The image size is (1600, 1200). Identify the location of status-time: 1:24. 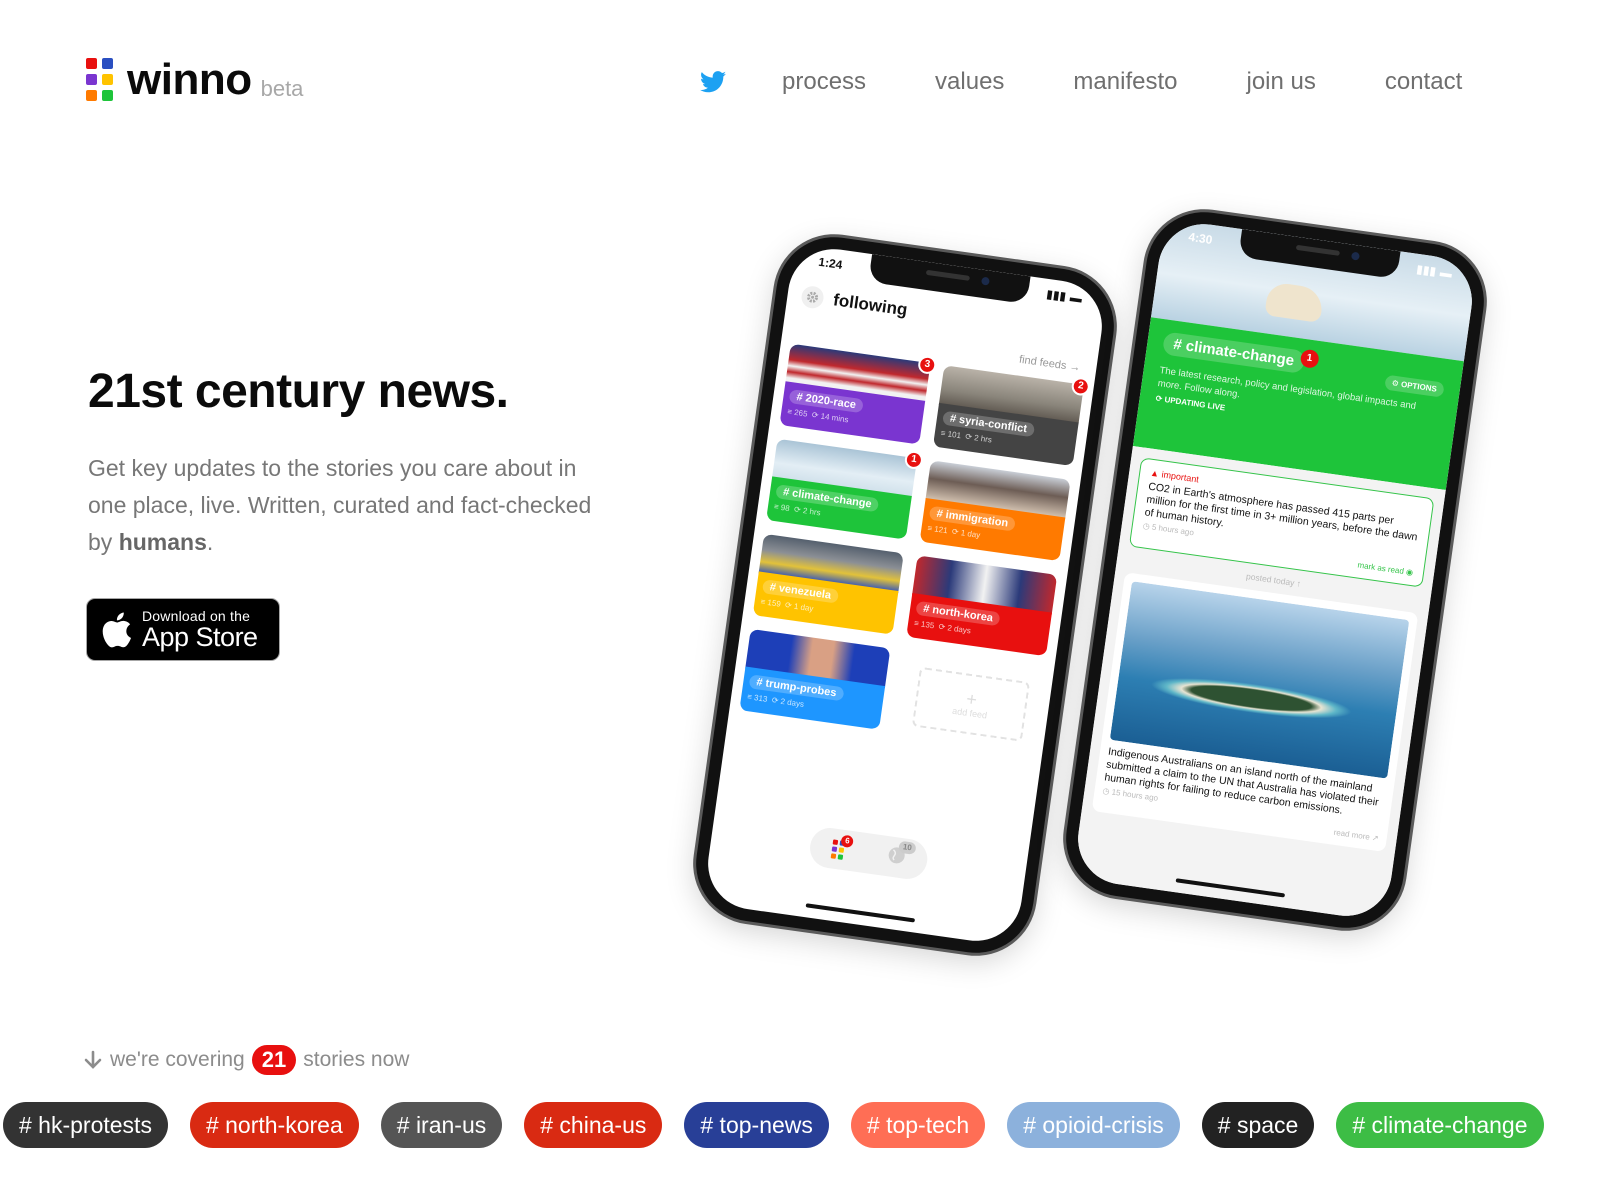
(830, 263).